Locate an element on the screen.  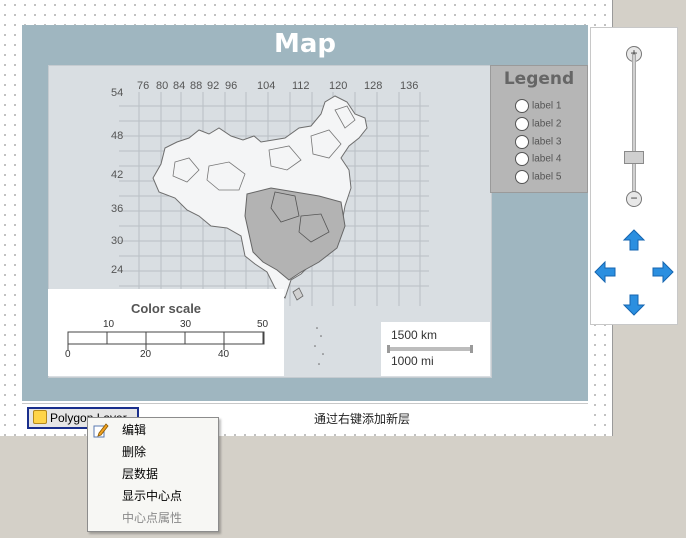
lat-tick: 42 is located at coordinates (117, 175).